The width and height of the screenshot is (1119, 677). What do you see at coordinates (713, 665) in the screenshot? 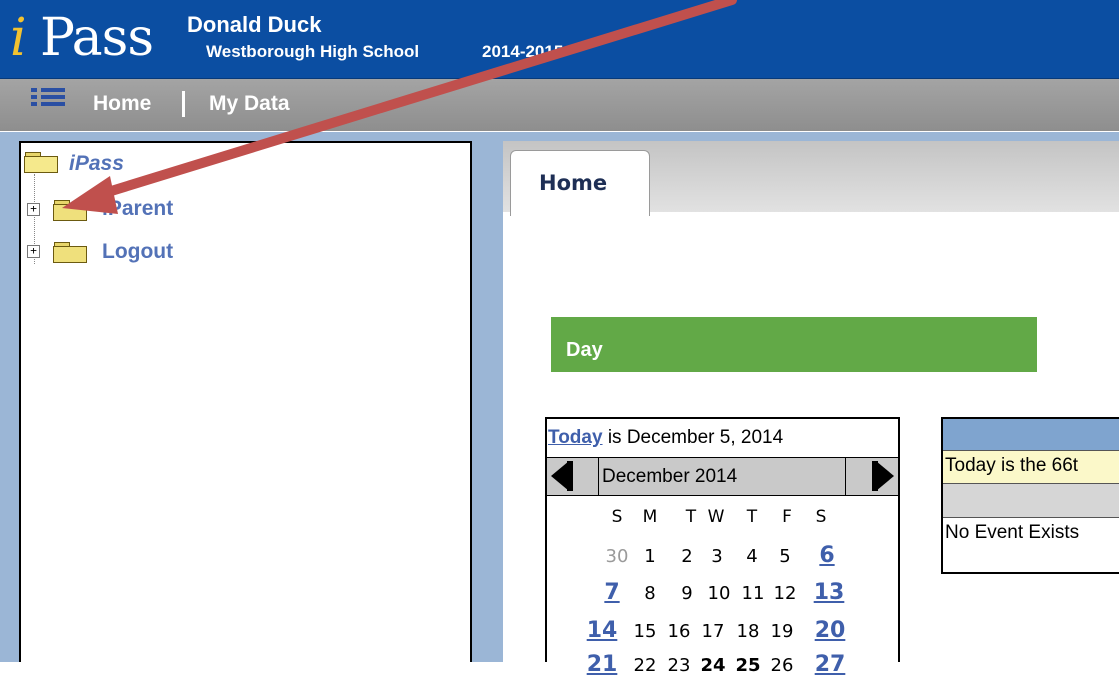
I see `calendar-day: 24` at bounding box center [713, 665].